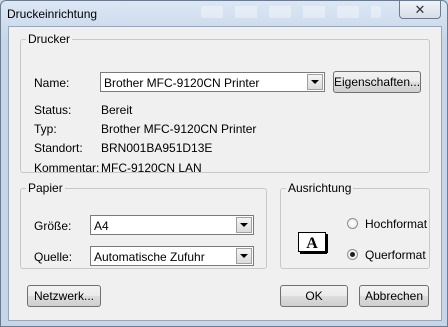  What do you see at coordinates (45, 129) in the screenshot?
I see `type-label: Typ:` at bounding box center [45, 129].